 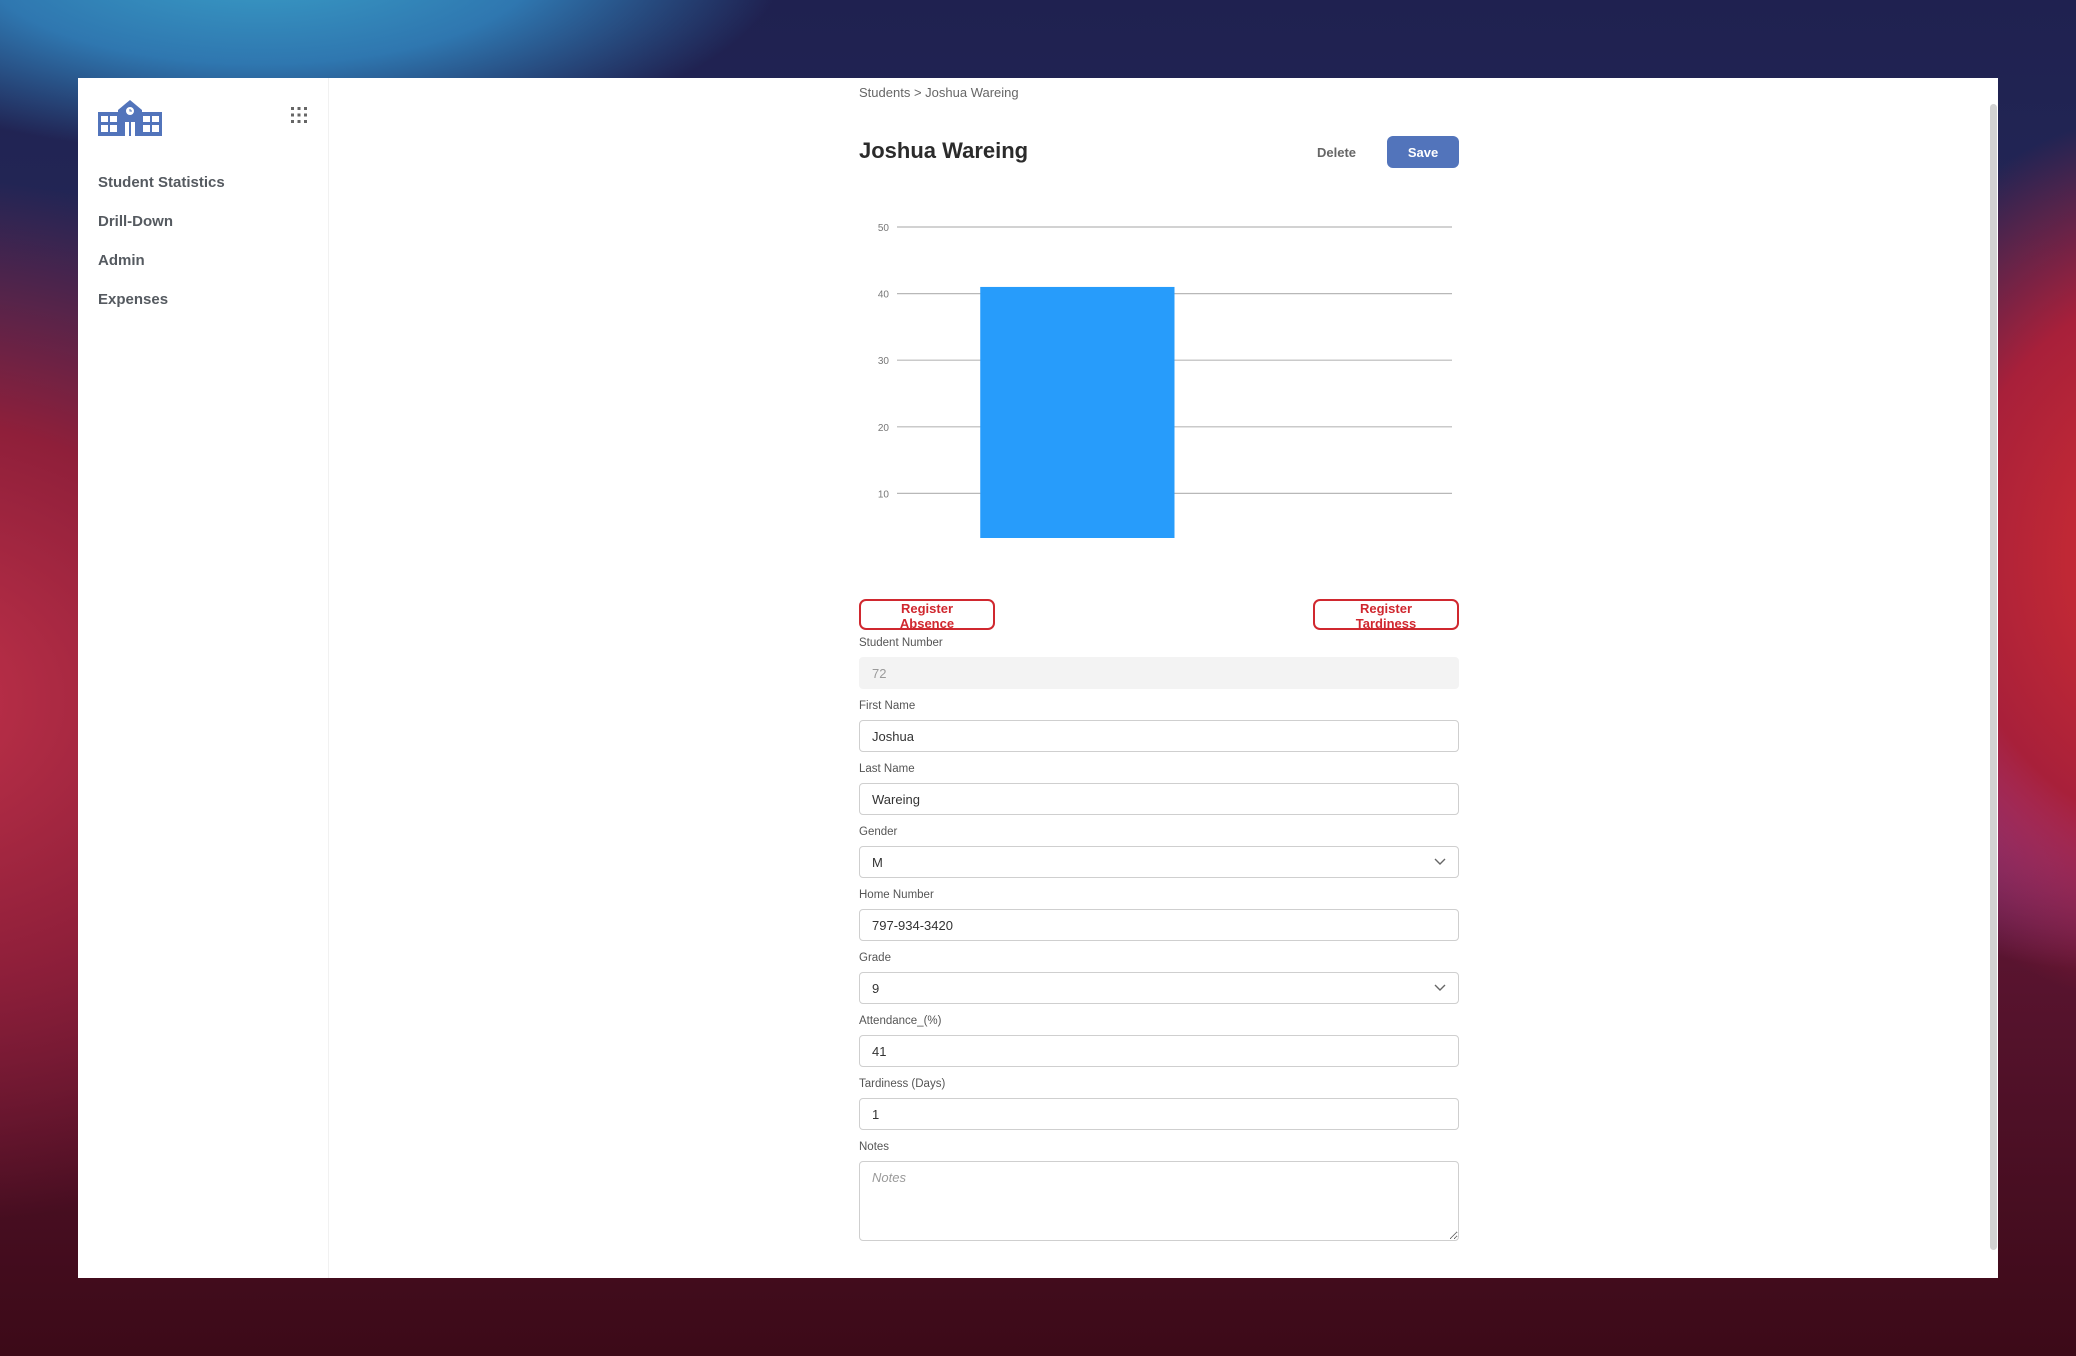 What do you see at coordinates (1159, 1051) in the screenshot?
I see `attendance-input` at bounding box center [1159, 1051].